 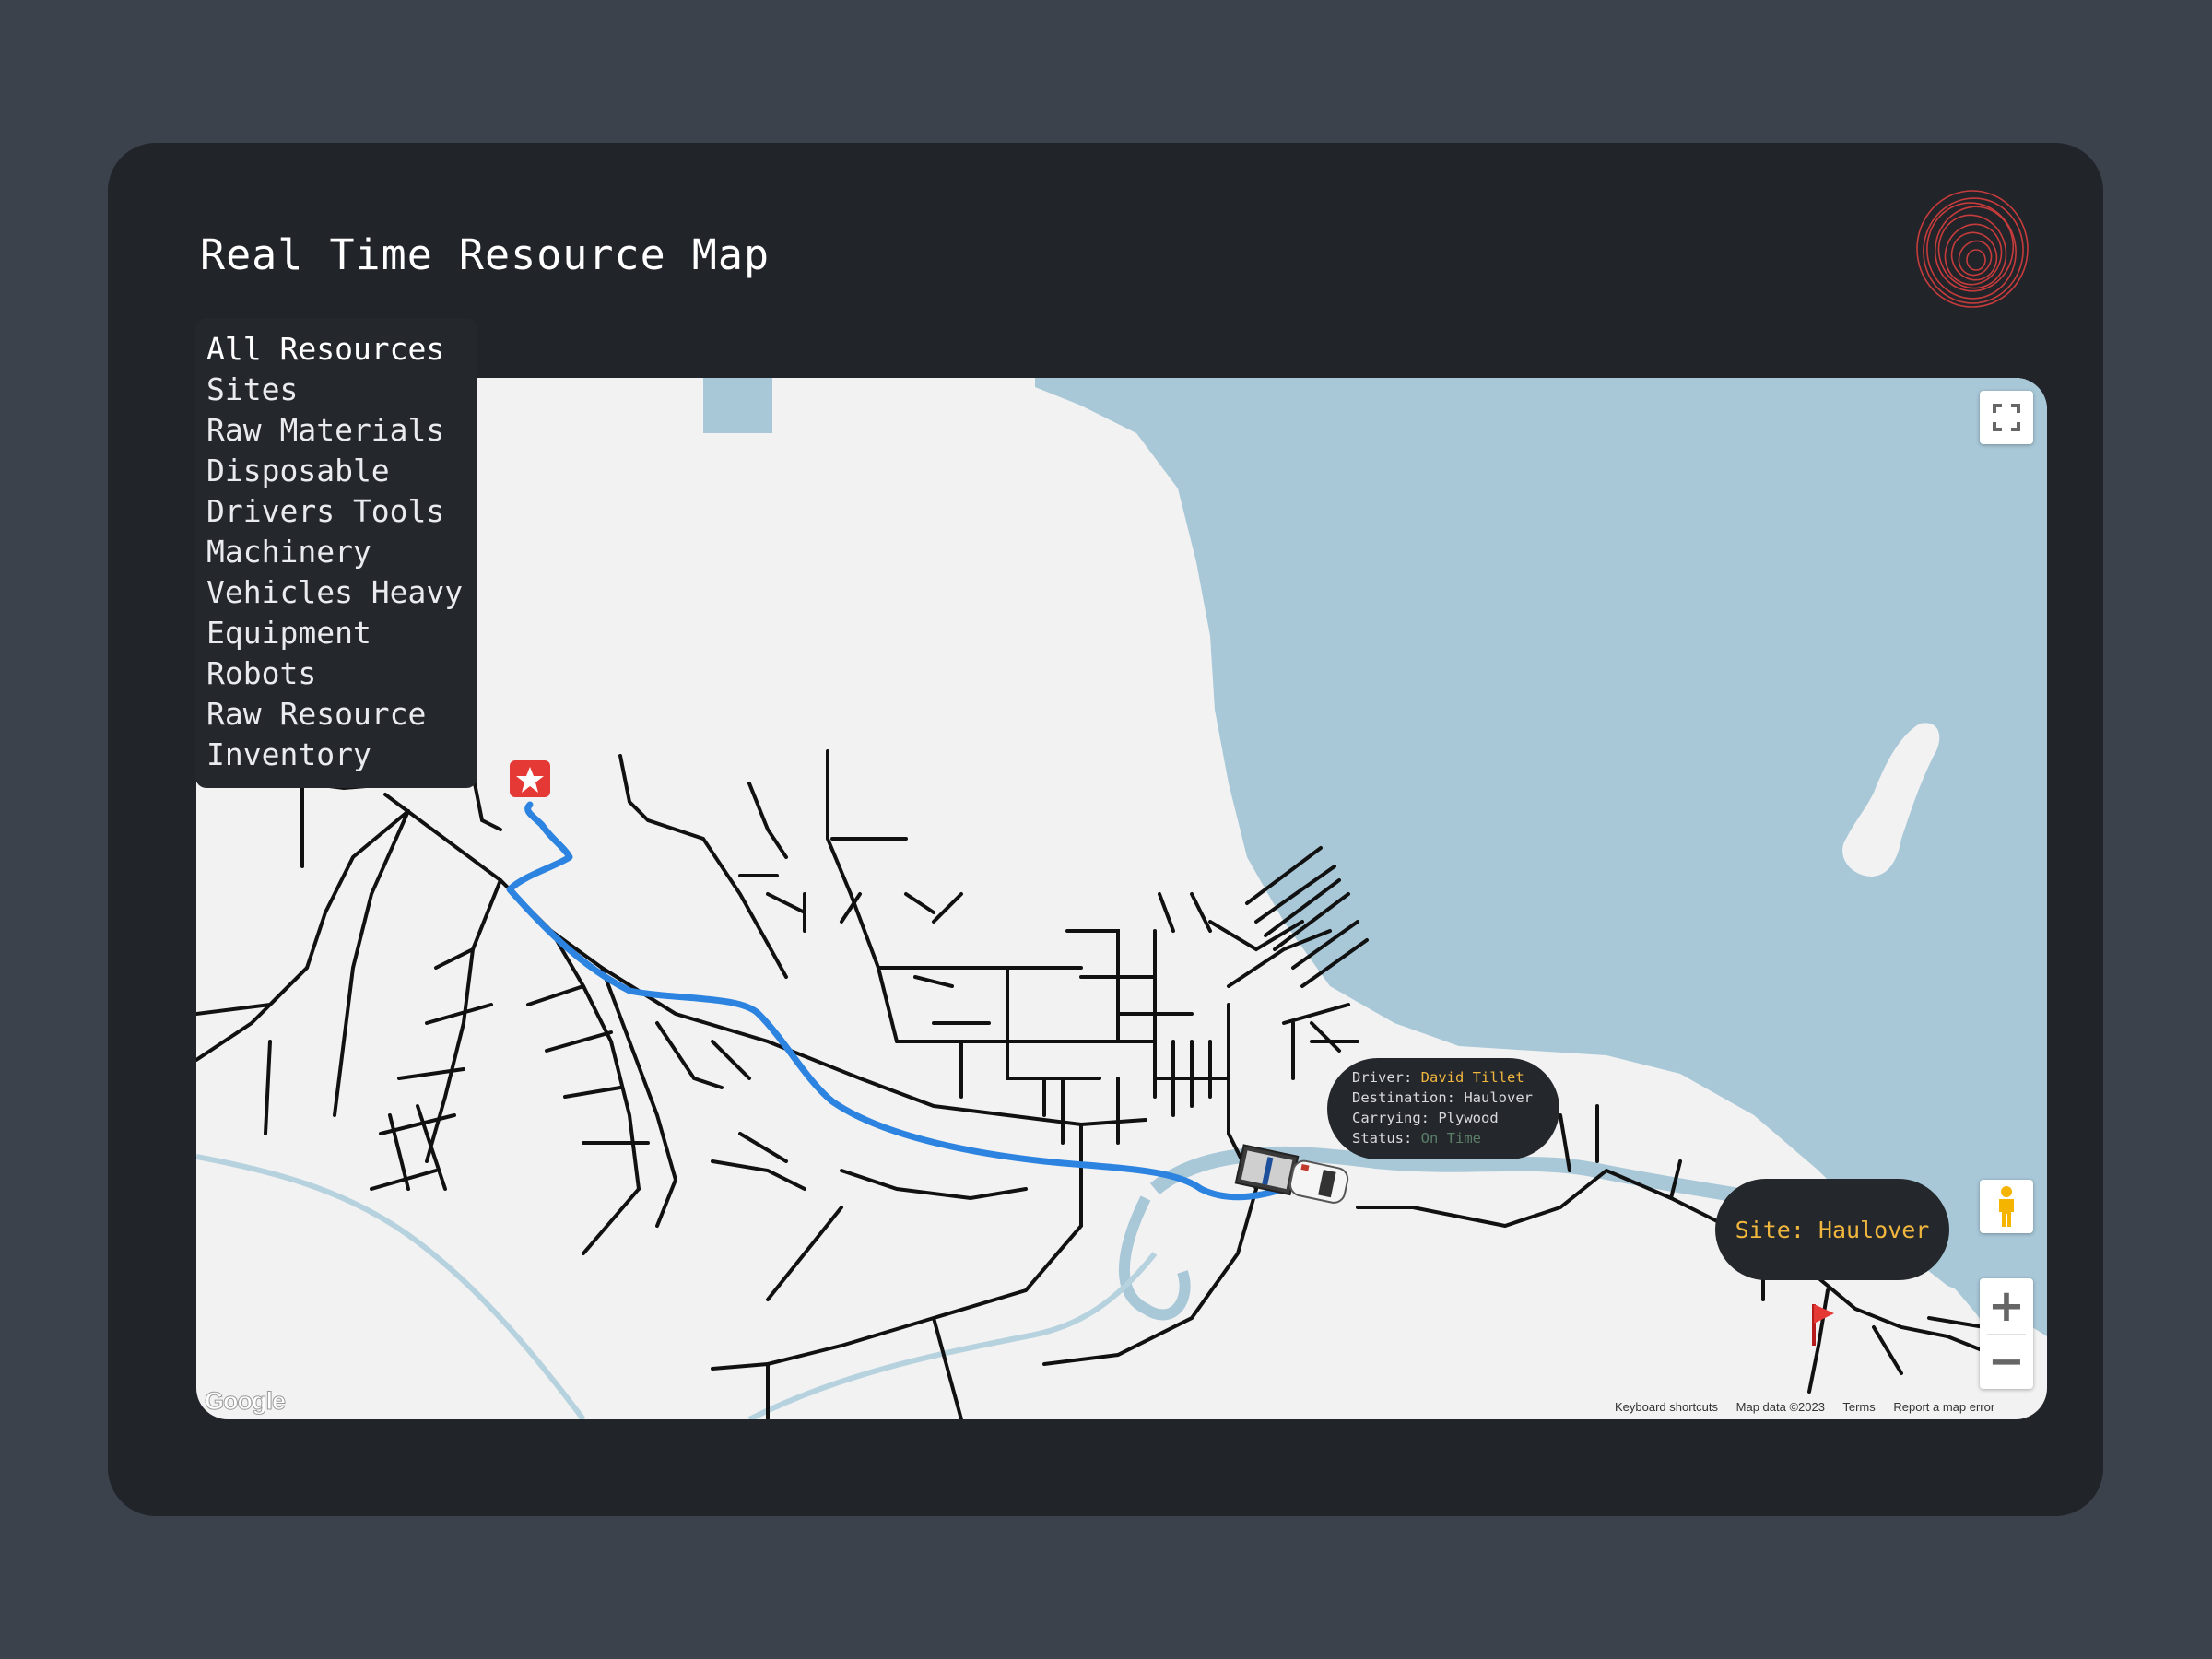 I want to click on carrying-row: Carrying: Plywood, so click(x=1455, y=1118).